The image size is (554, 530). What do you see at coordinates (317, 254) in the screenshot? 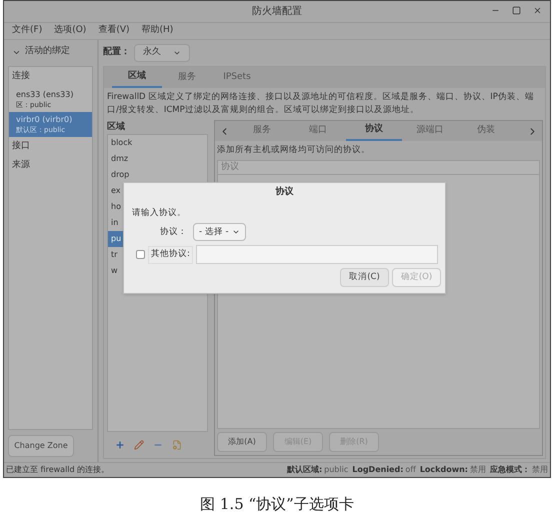
I see `other-protocol-field` at bounding box center [317, 254].